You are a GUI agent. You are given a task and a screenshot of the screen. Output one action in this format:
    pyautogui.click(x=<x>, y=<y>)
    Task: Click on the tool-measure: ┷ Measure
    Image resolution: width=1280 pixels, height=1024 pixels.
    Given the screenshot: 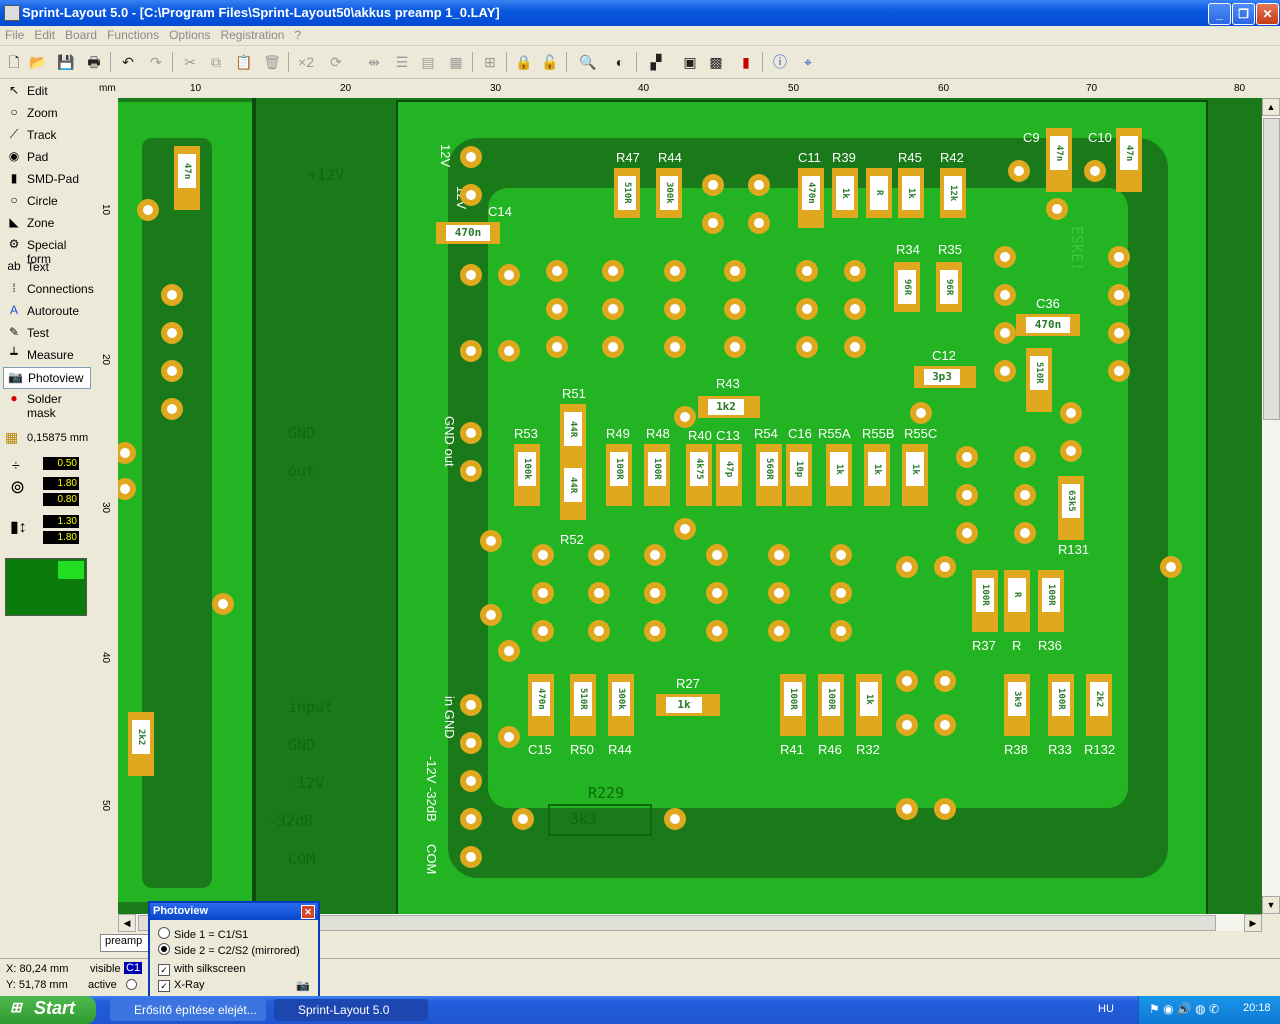 What is the action you would take?
    pyautogui.click(x=46, y=355)
    